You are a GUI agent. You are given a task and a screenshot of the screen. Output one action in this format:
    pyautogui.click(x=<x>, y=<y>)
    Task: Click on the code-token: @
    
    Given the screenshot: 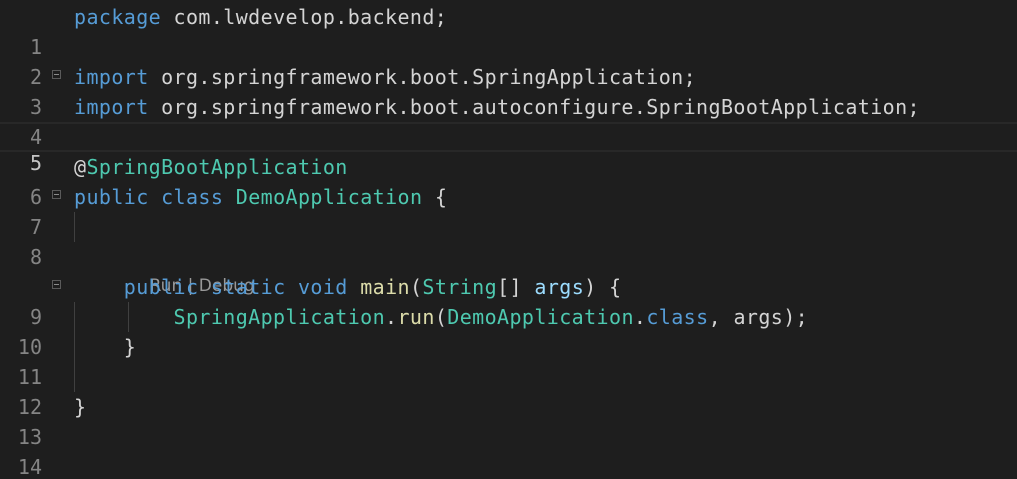 What is the action you would take?
    pyautogui.click(x=80, y=167)
    